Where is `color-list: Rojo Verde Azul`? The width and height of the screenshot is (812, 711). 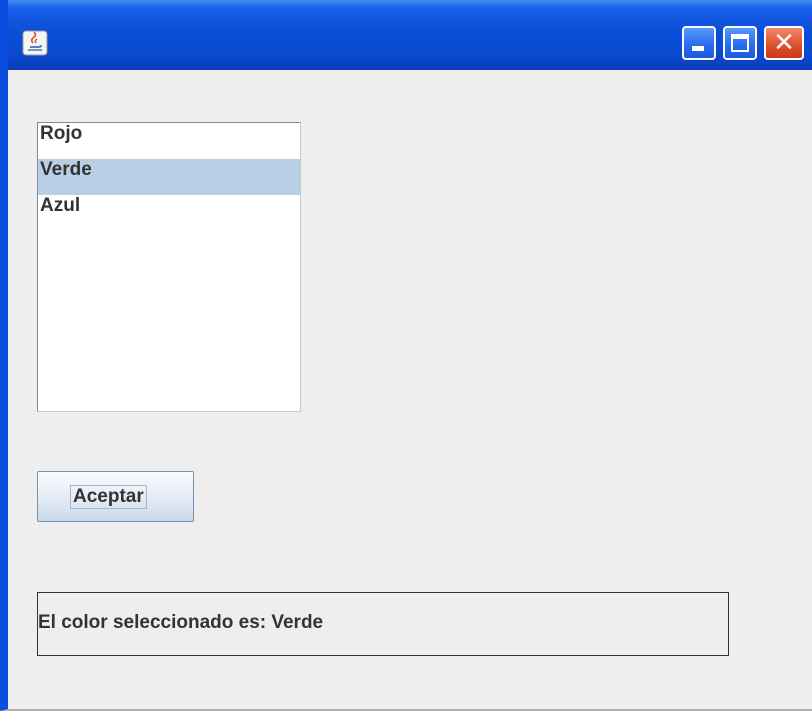
color-list: Rojo Verde Azul is located at coordinates (169, 267).